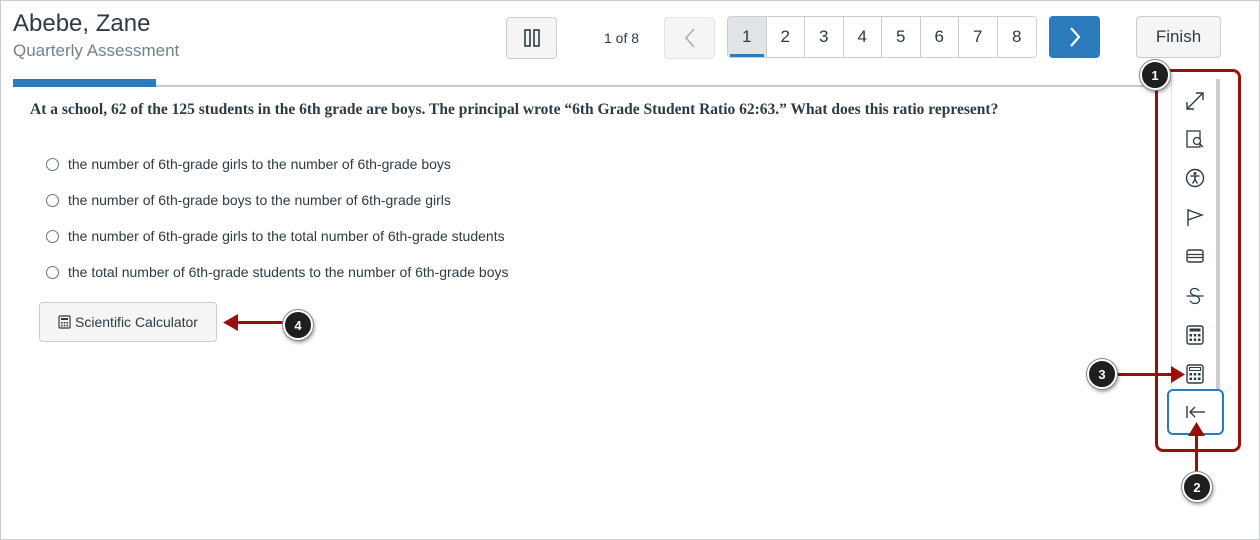 The width and height of the screenshot is (1260, 540). Describe the element at coordinates (747, 37) in the screenshot. I see `page-button-1: 1` at that location.